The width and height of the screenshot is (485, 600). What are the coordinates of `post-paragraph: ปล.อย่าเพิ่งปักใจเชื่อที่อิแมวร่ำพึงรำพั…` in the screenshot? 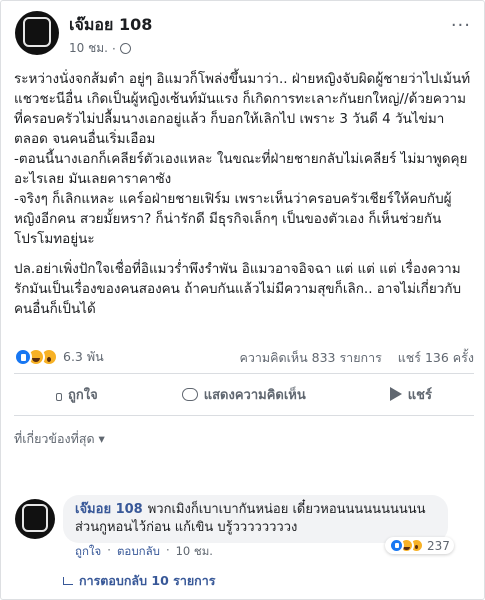 It's located at (238, 289).